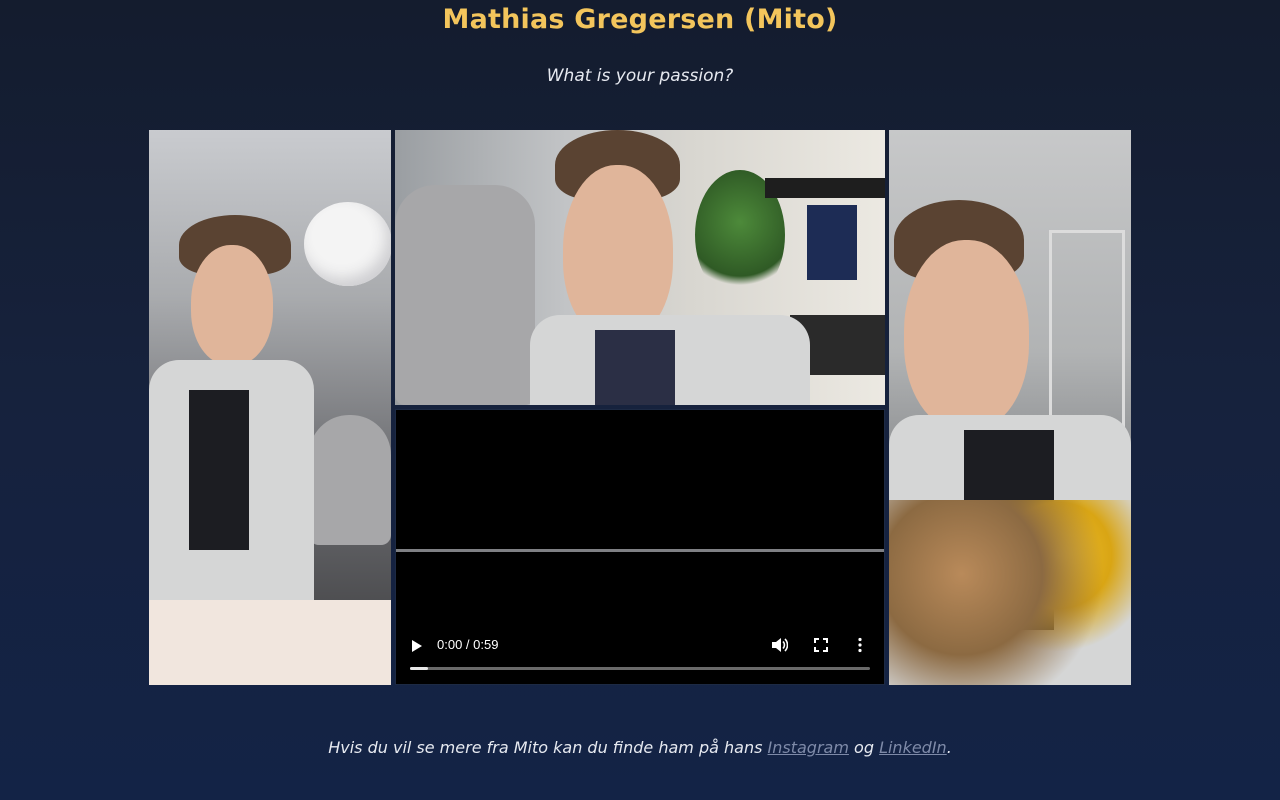 The image size is (1280, 800). What do you see at coordinates (347, 244) in the screenshot?
I see `pendant-lamp` at bounding box center [347, 244].